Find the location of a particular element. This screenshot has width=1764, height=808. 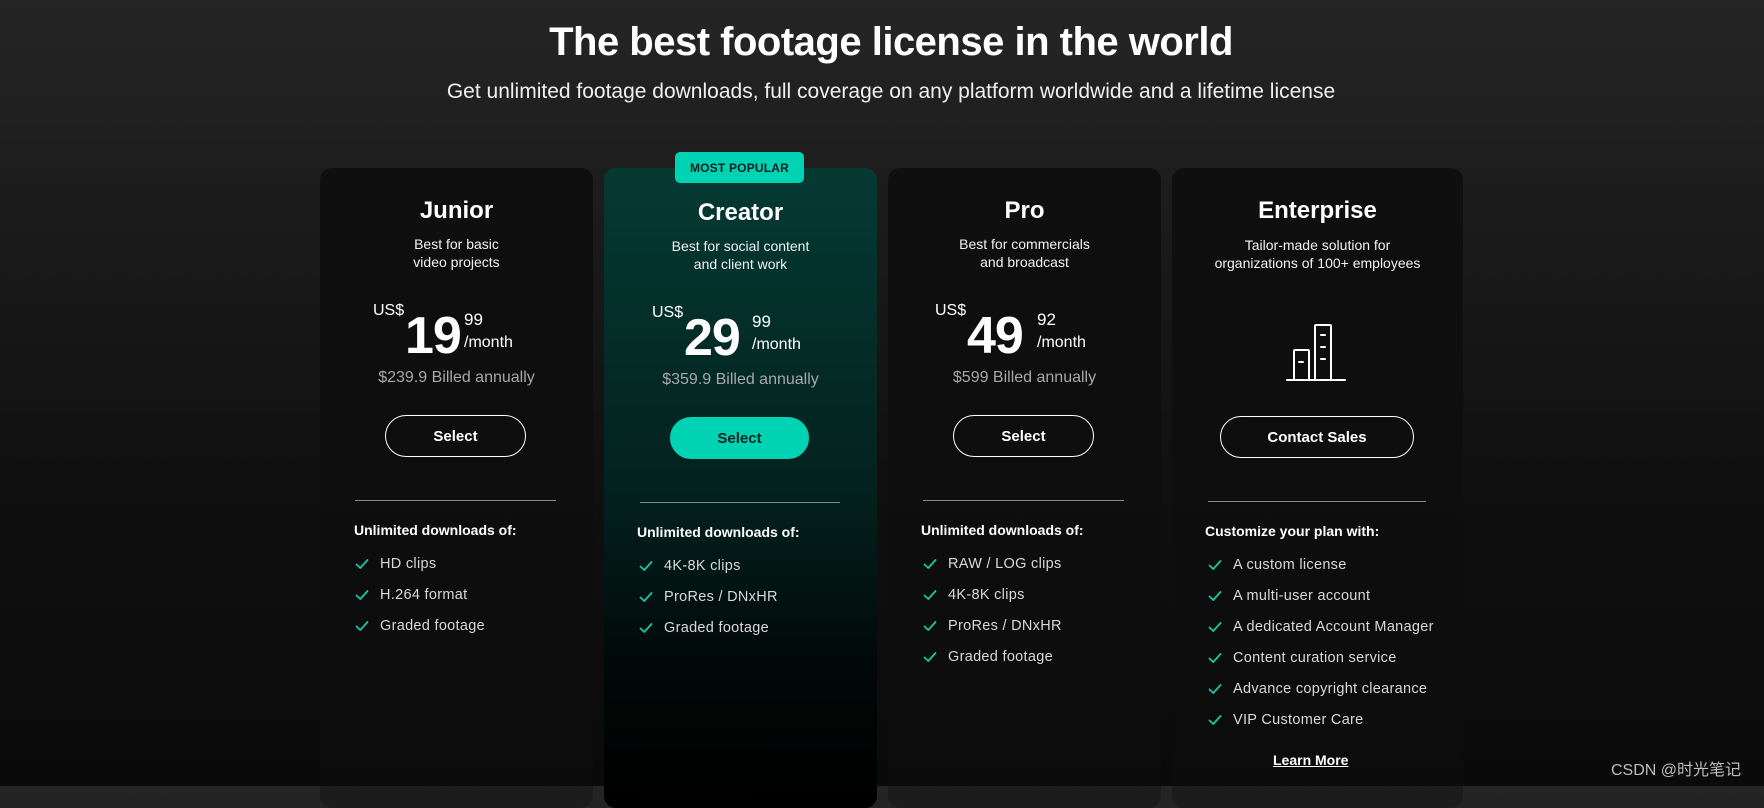

billed-annually: $599 Billed annually is located at coordinates (1024, 377).